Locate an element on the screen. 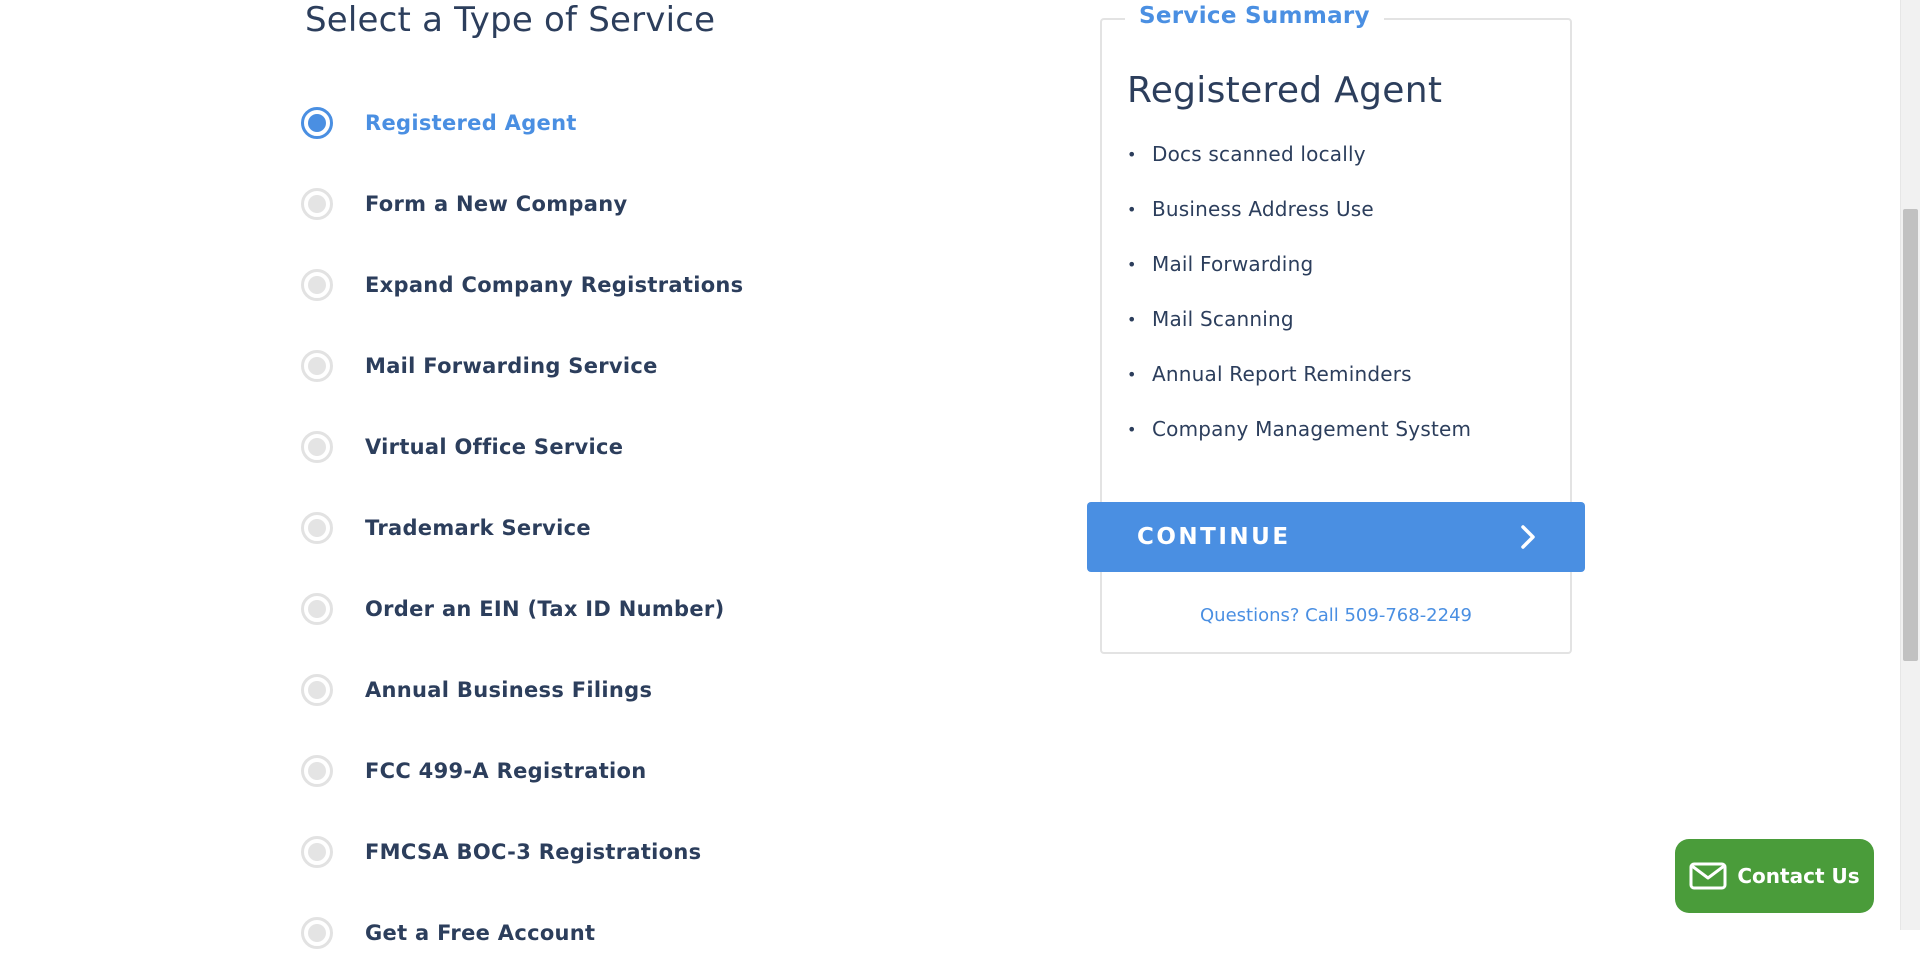  service-option-label: Registered Agent is located at coordinates (471, 122).